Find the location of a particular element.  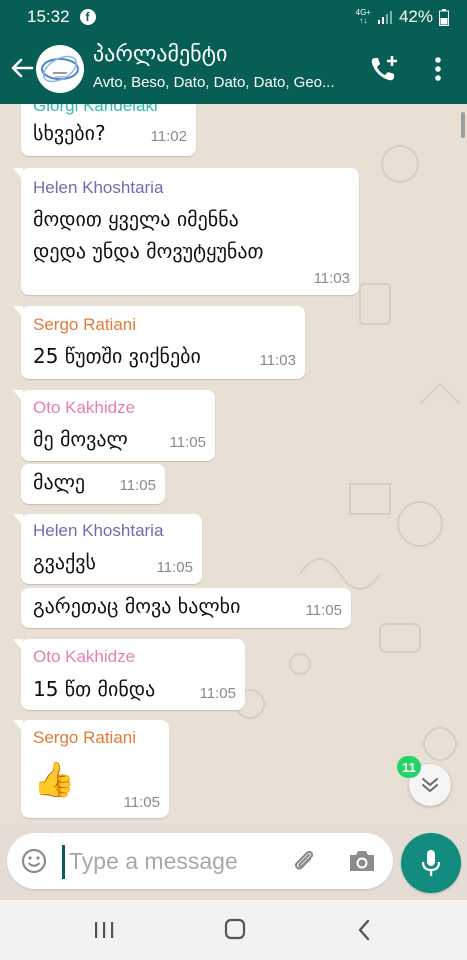

network-activity-icon: ↑↓ is located at coordinates (363, 20).